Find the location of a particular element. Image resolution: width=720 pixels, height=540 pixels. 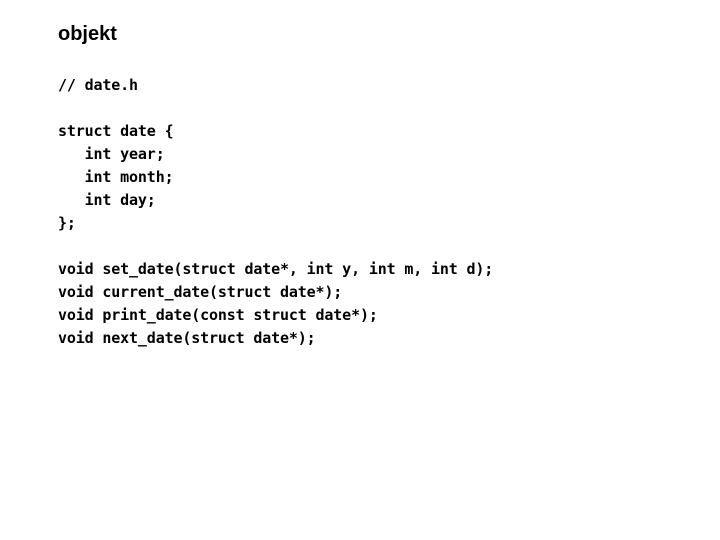

code-line: // date.h is located at coordinates (98, 85).